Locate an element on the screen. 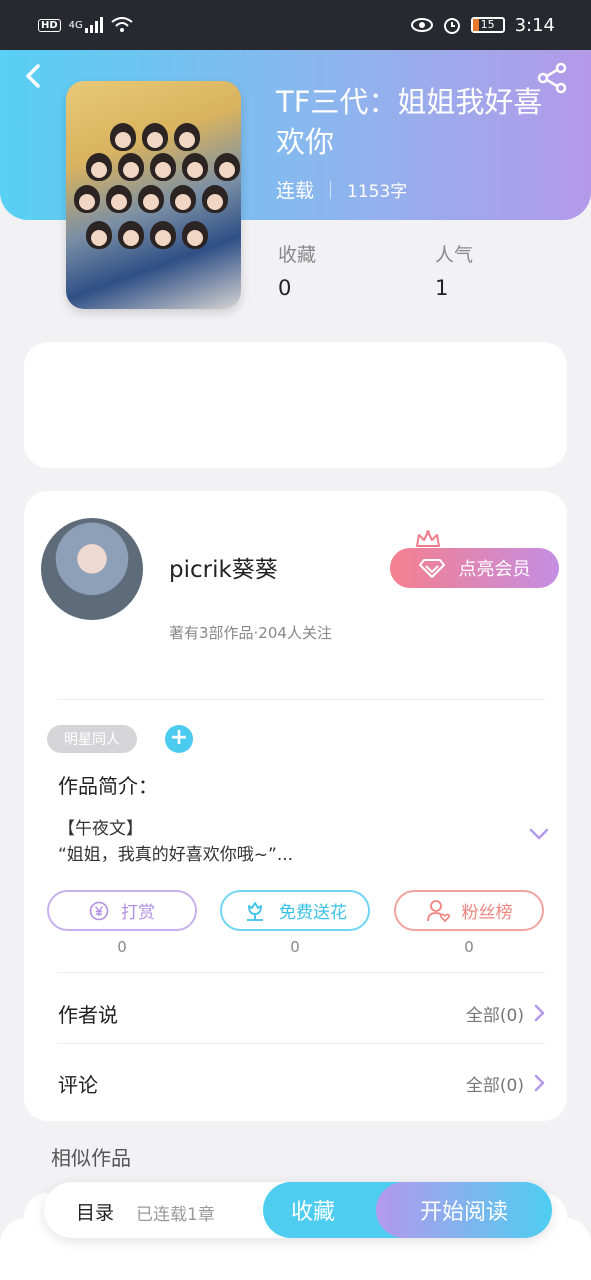 This screenshot has width=591, height=1280. book-title: TF三代：姐姐我好喜欢你 is located at coordinates (409, 122).